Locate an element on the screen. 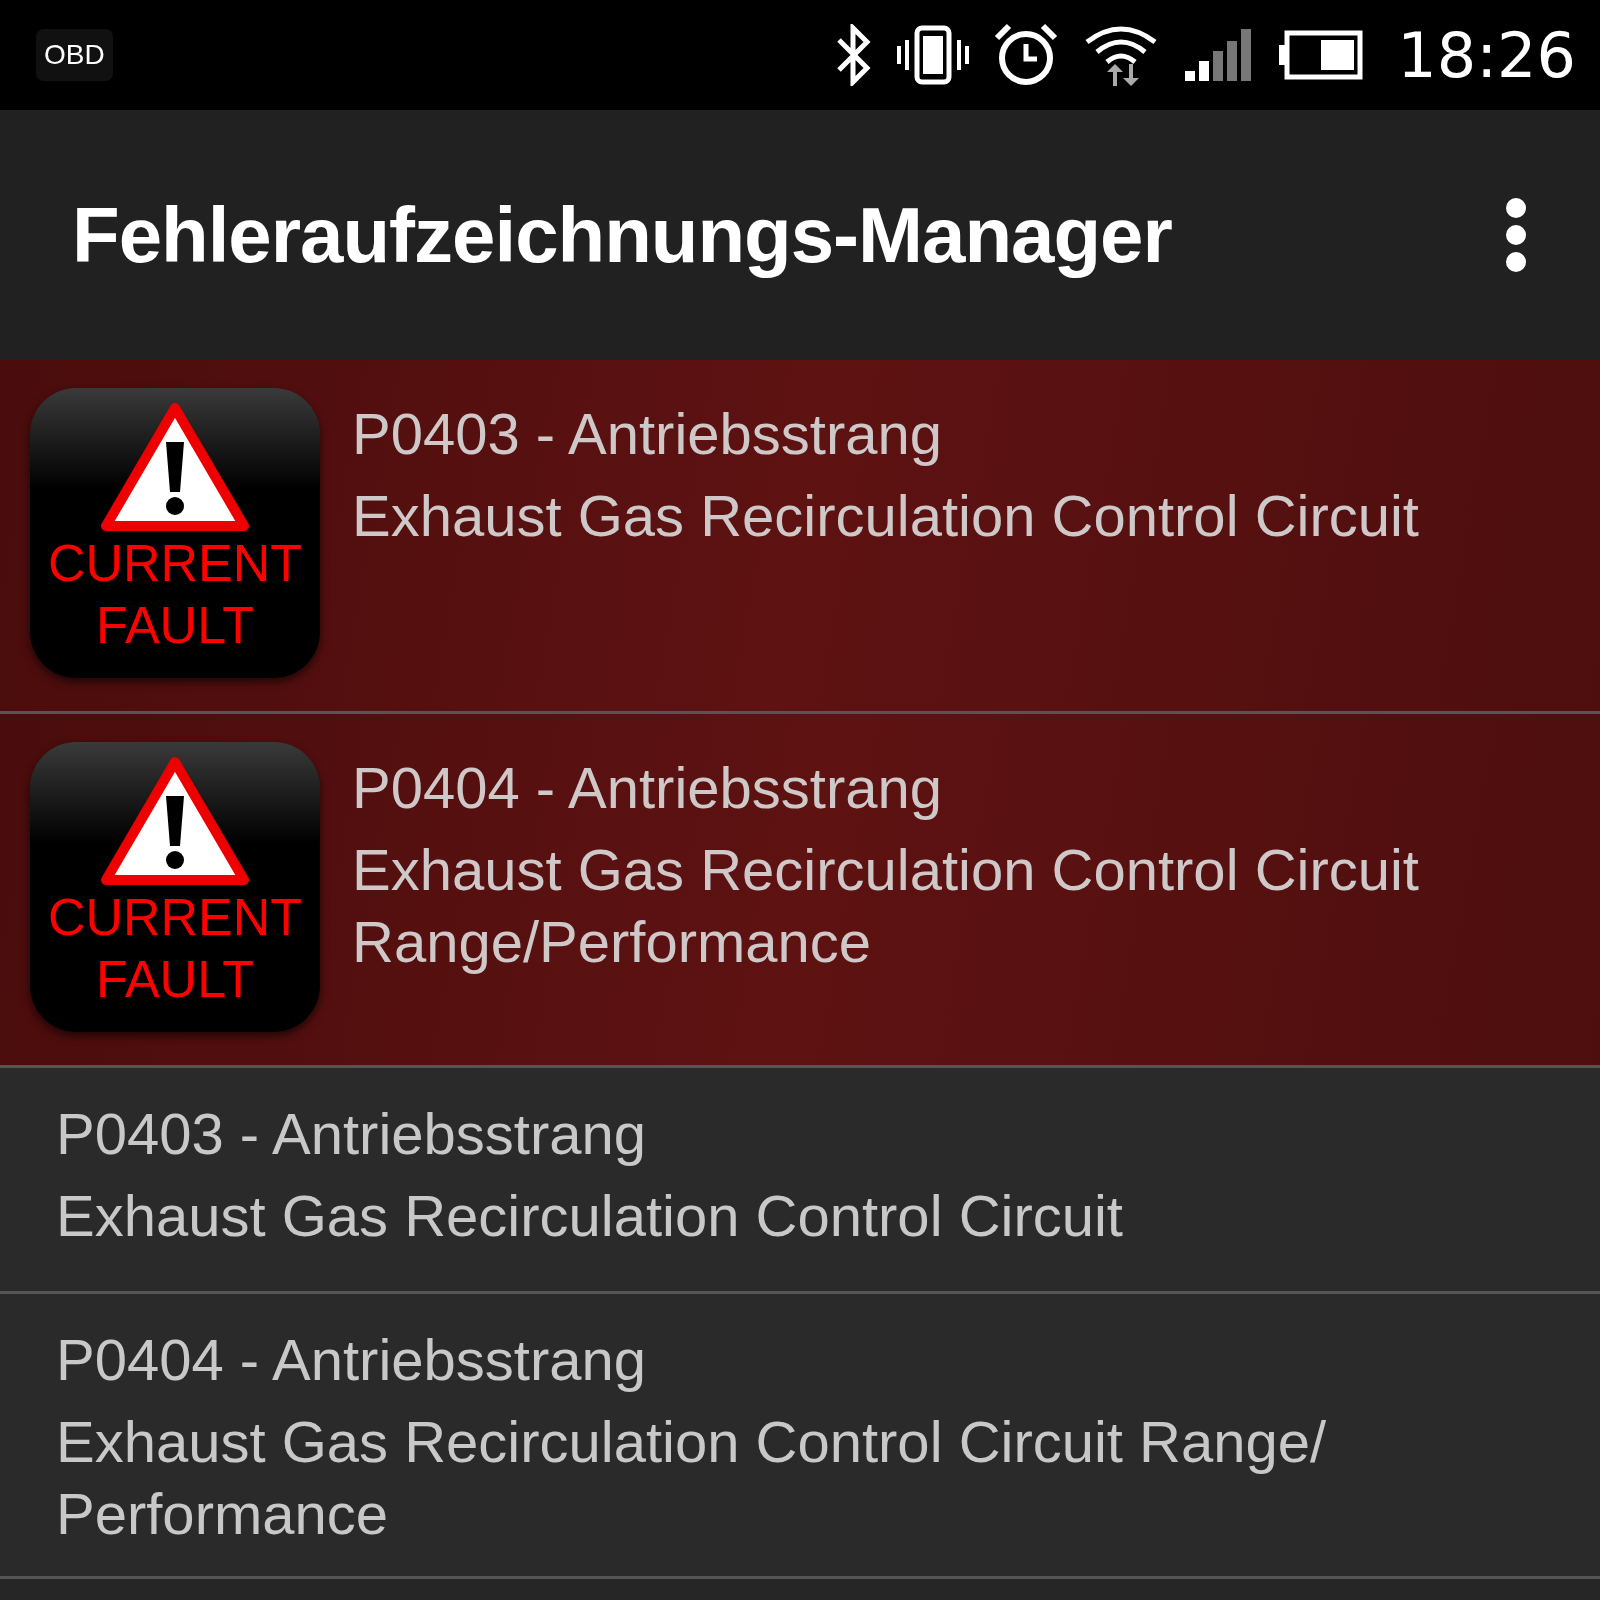  clock-time: 18:26 is located at coordinates (1486, 55).